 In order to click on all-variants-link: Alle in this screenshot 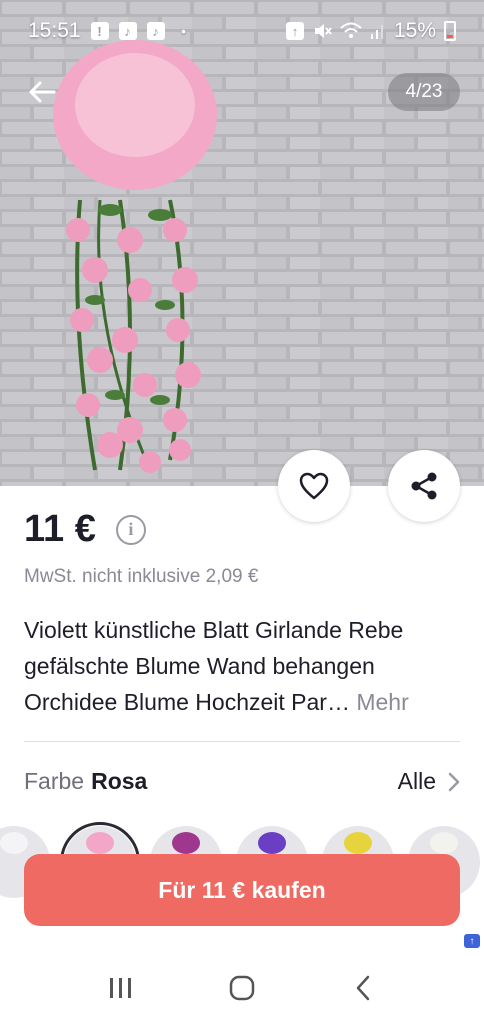, I will do `click(429, 781)`.